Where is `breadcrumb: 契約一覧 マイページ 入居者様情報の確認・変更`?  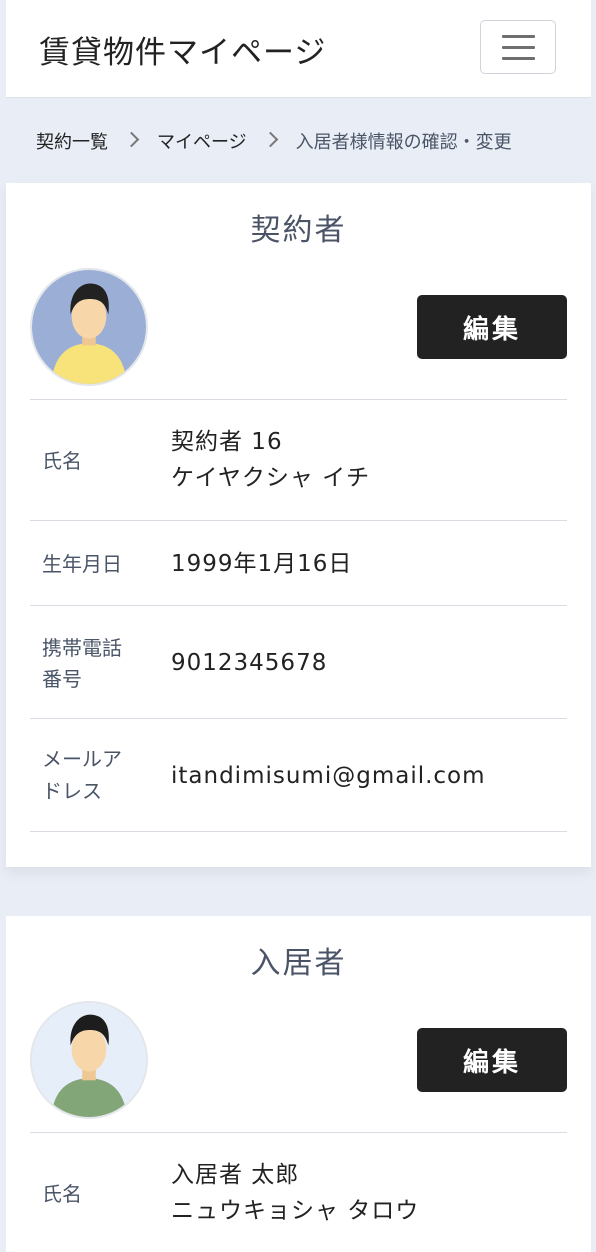
breadcrumb: 契約一覧 マイページ 入居者様情報の確認・変更 is located at coordinates (298, 140).